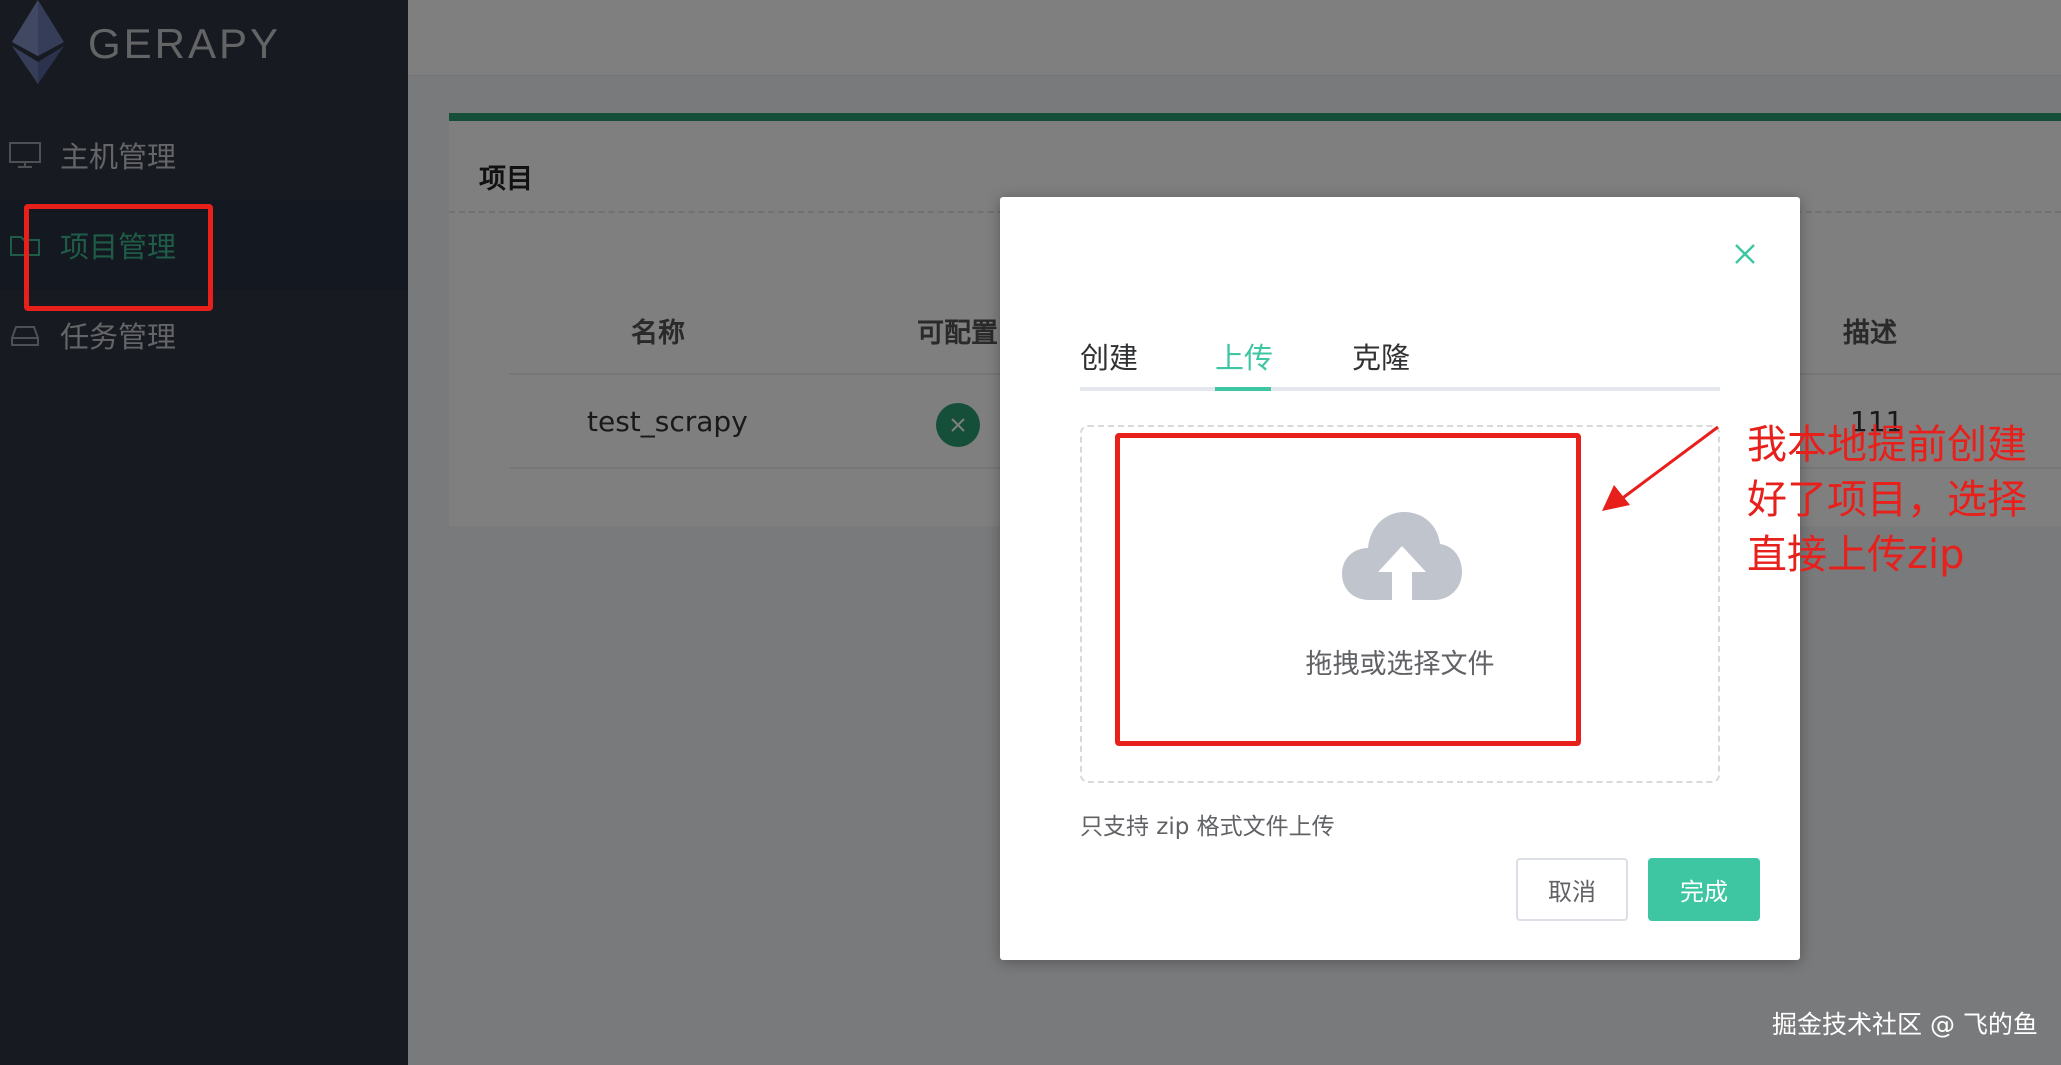 The height and width of the screenshot is (1065, 2061). I want to click on watermark: 掘金技术社区 @ 飞的鱼, so click(1905, 1024).